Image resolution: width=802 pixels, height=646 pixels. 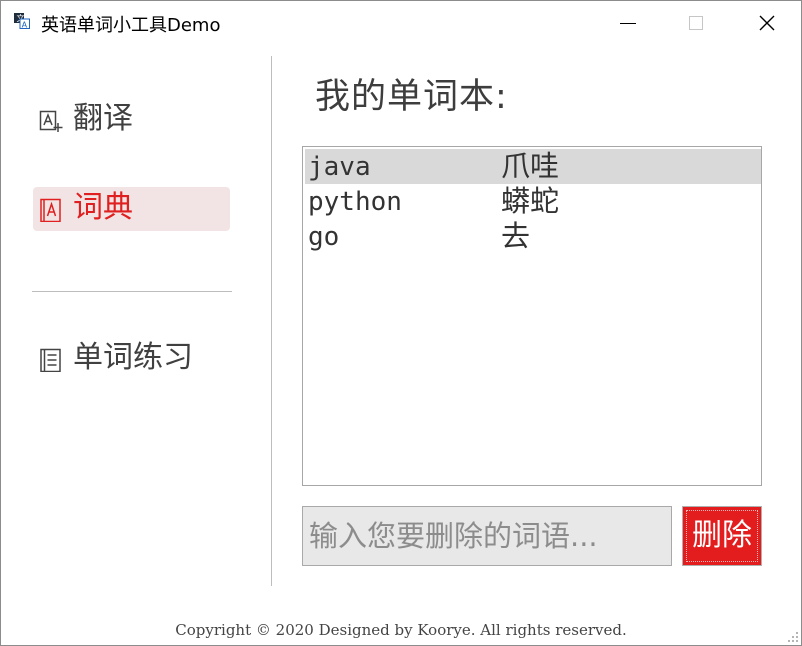 What do you see at coordinates (50, 360) in the screenshot?
I see `notebook-icon` at bounding box center [50, 360].